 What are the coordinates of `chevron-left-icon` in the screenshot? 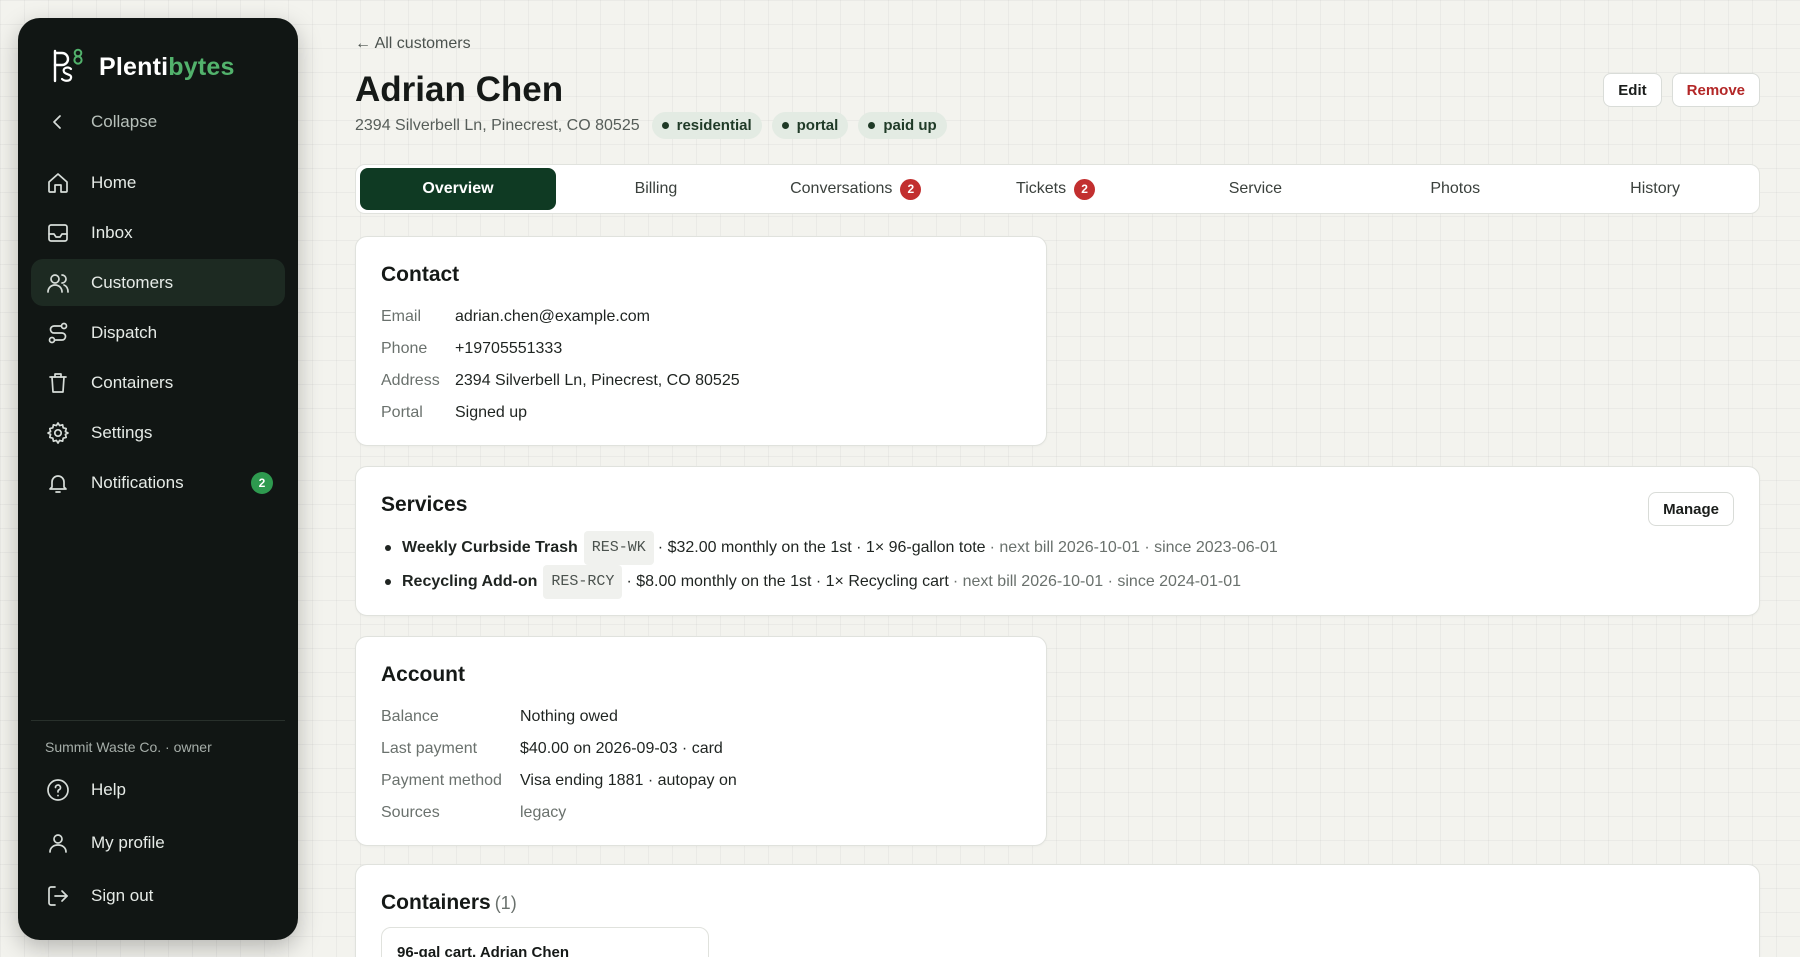 It's located at (58, 122).